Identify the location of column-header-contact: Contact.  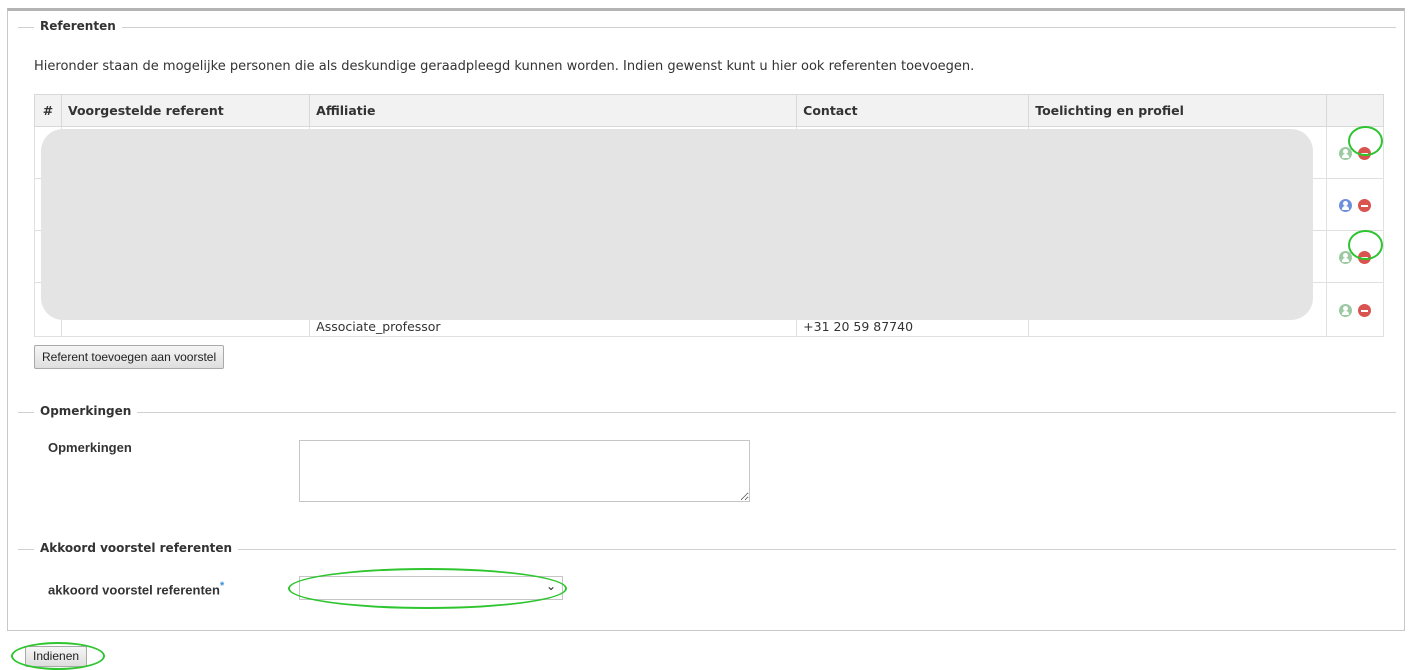
(913, 110).